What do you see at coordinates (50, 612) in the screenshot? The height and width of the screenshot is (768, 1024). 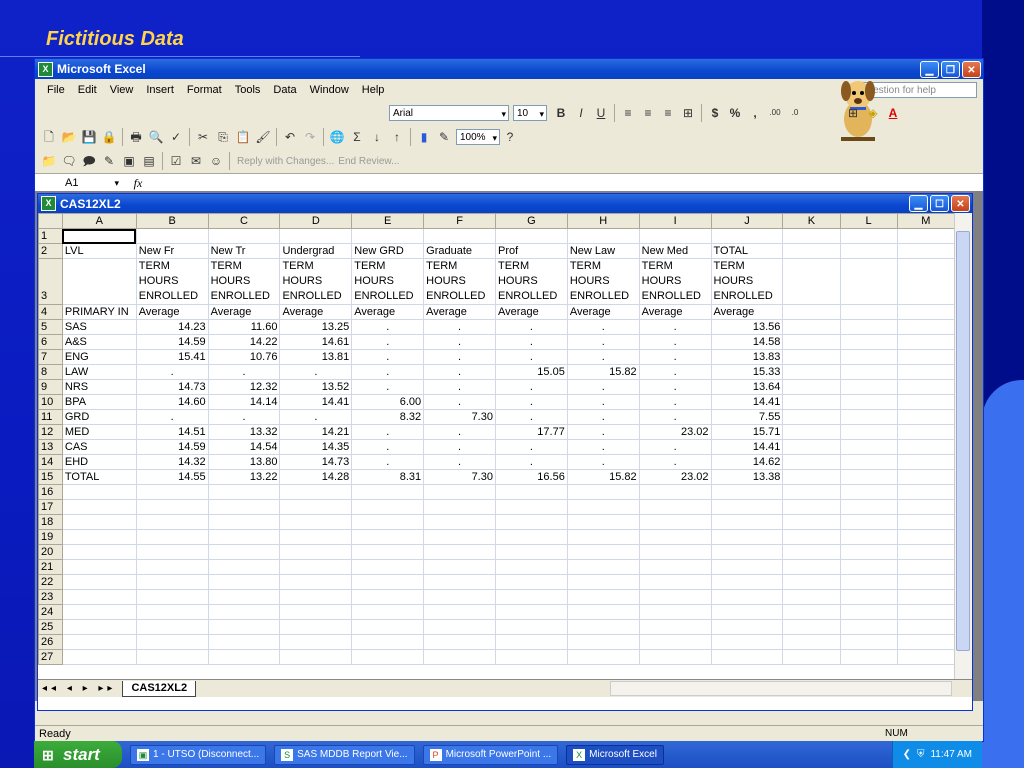 I see `row-header: 24` at bounding box center [50, 612].